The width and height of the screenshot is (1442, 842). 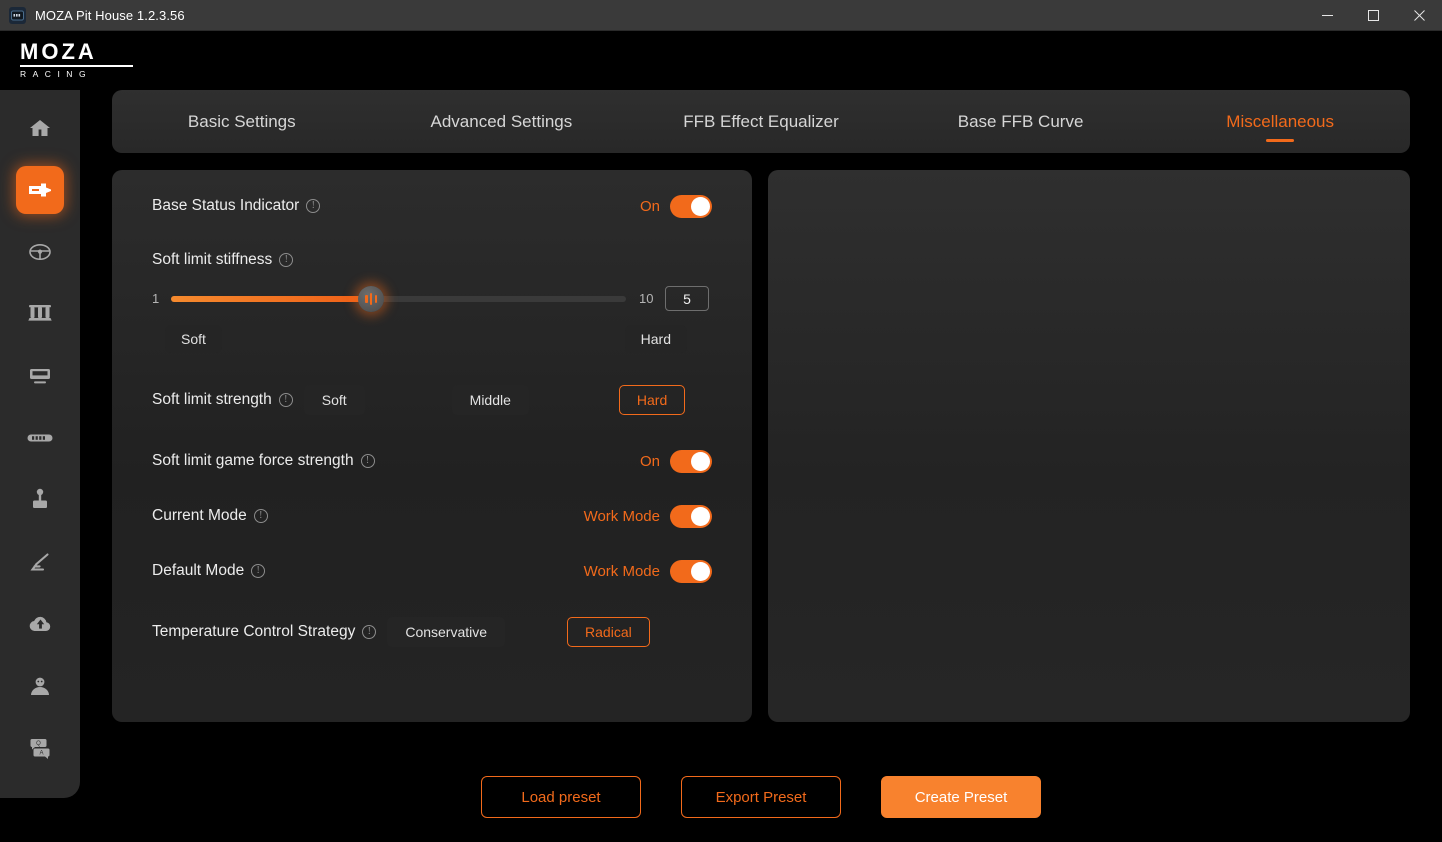 What do you see at coordinates (655, 339) in the screenshot?
I see `slider-marker-hard: Hard` at bounding box center [655, 339].